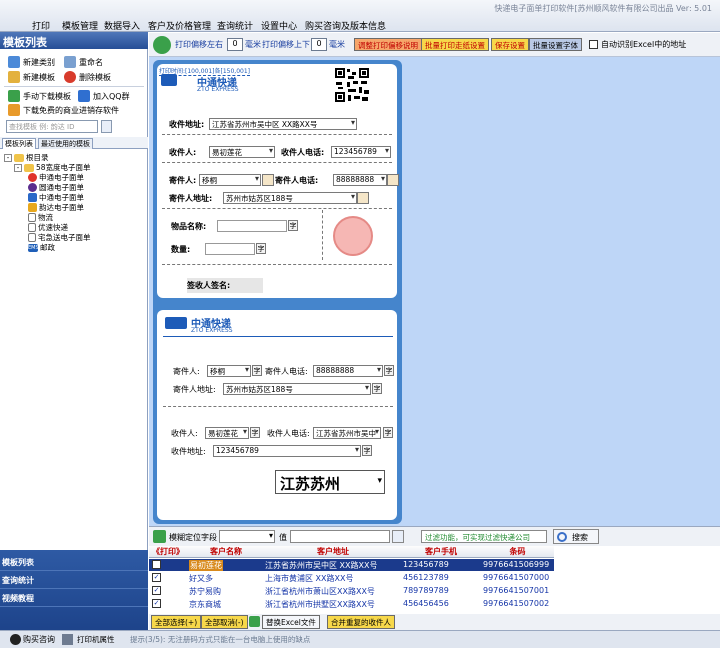  I want to click on field-select: ▾, so click(247, 536).